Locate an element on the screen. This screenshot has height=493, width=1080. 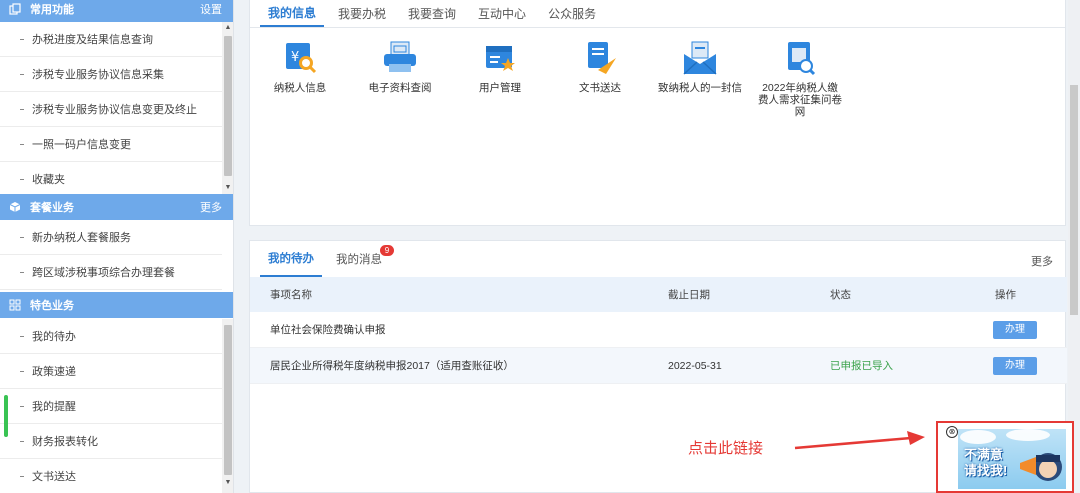
sidebar-item-label: 我的提醒 is located at coordinates (54, 407).